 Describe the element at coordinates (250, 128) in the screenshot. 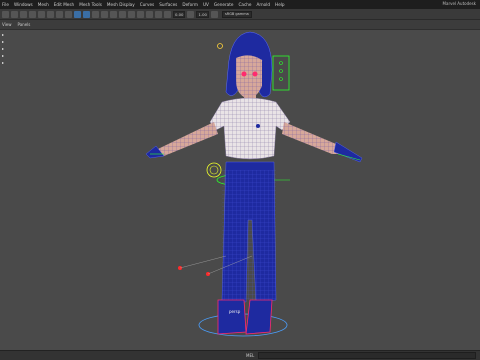

I see `character-shirt` at that location.